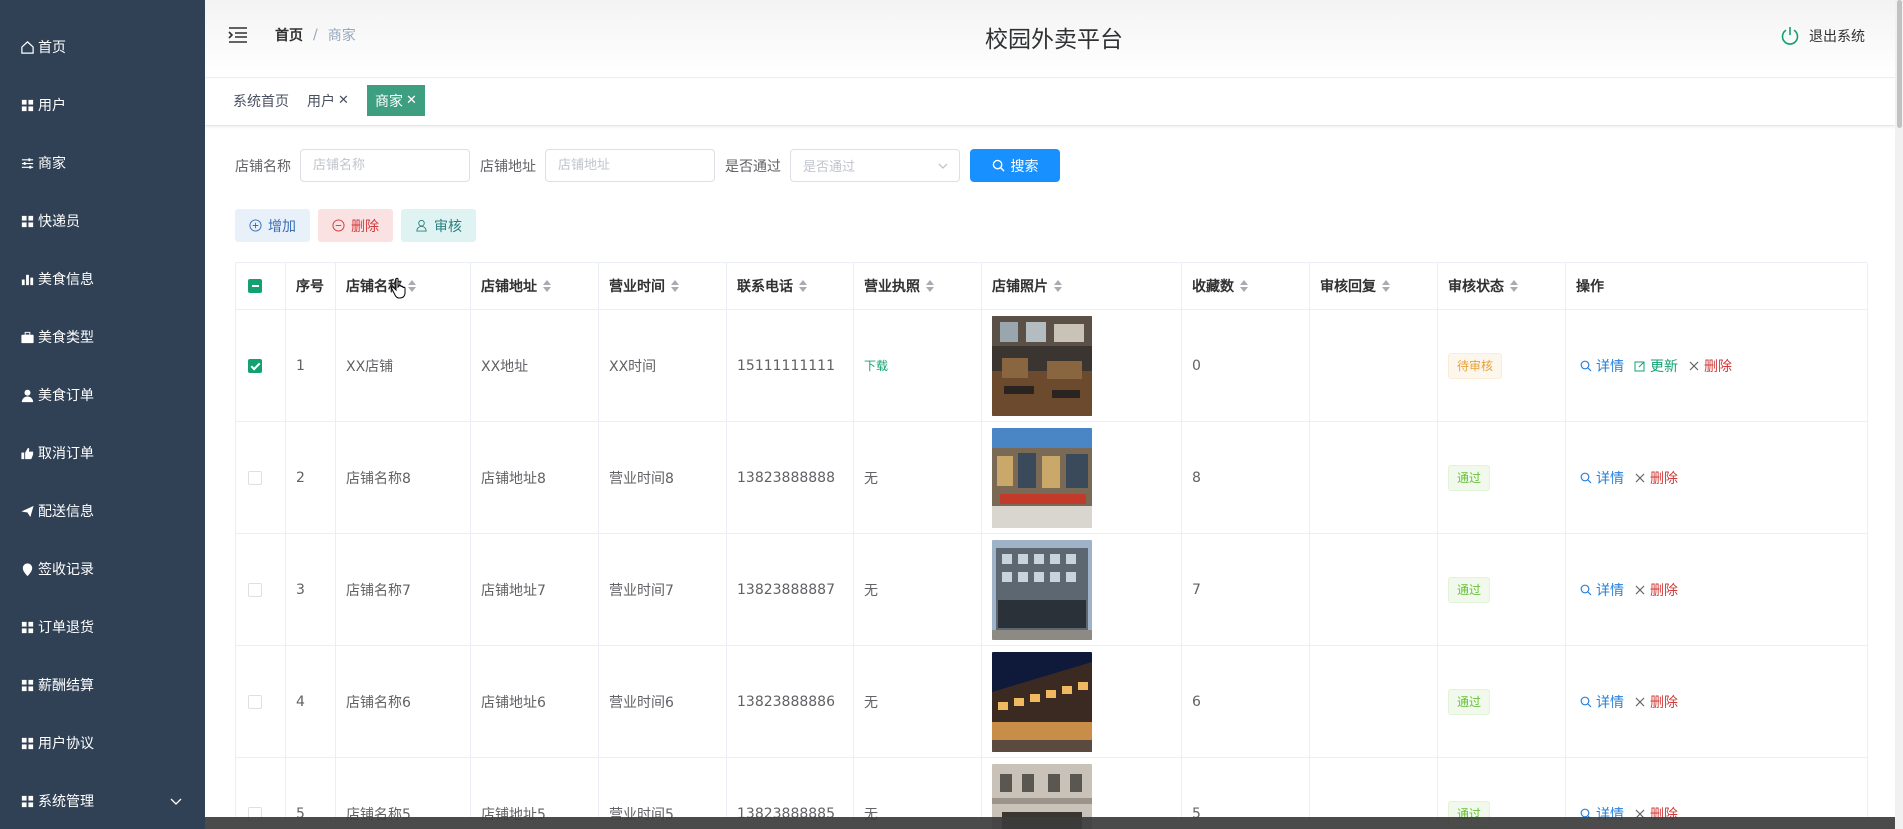 This screenshot has height=829, width=1903. I want to click on column-header: 审核状态, so click(1502, 286).